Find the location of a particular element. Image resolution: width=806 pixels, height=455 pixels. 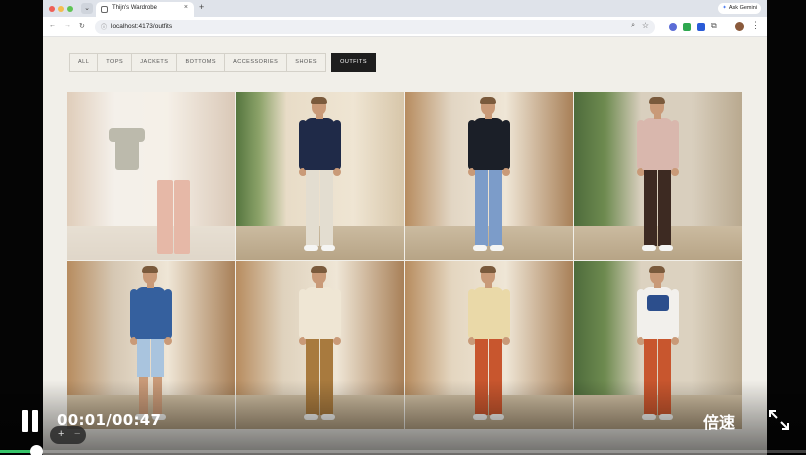

tab-title: Thijn's Wardrobe is located at coordinates (134, 8).